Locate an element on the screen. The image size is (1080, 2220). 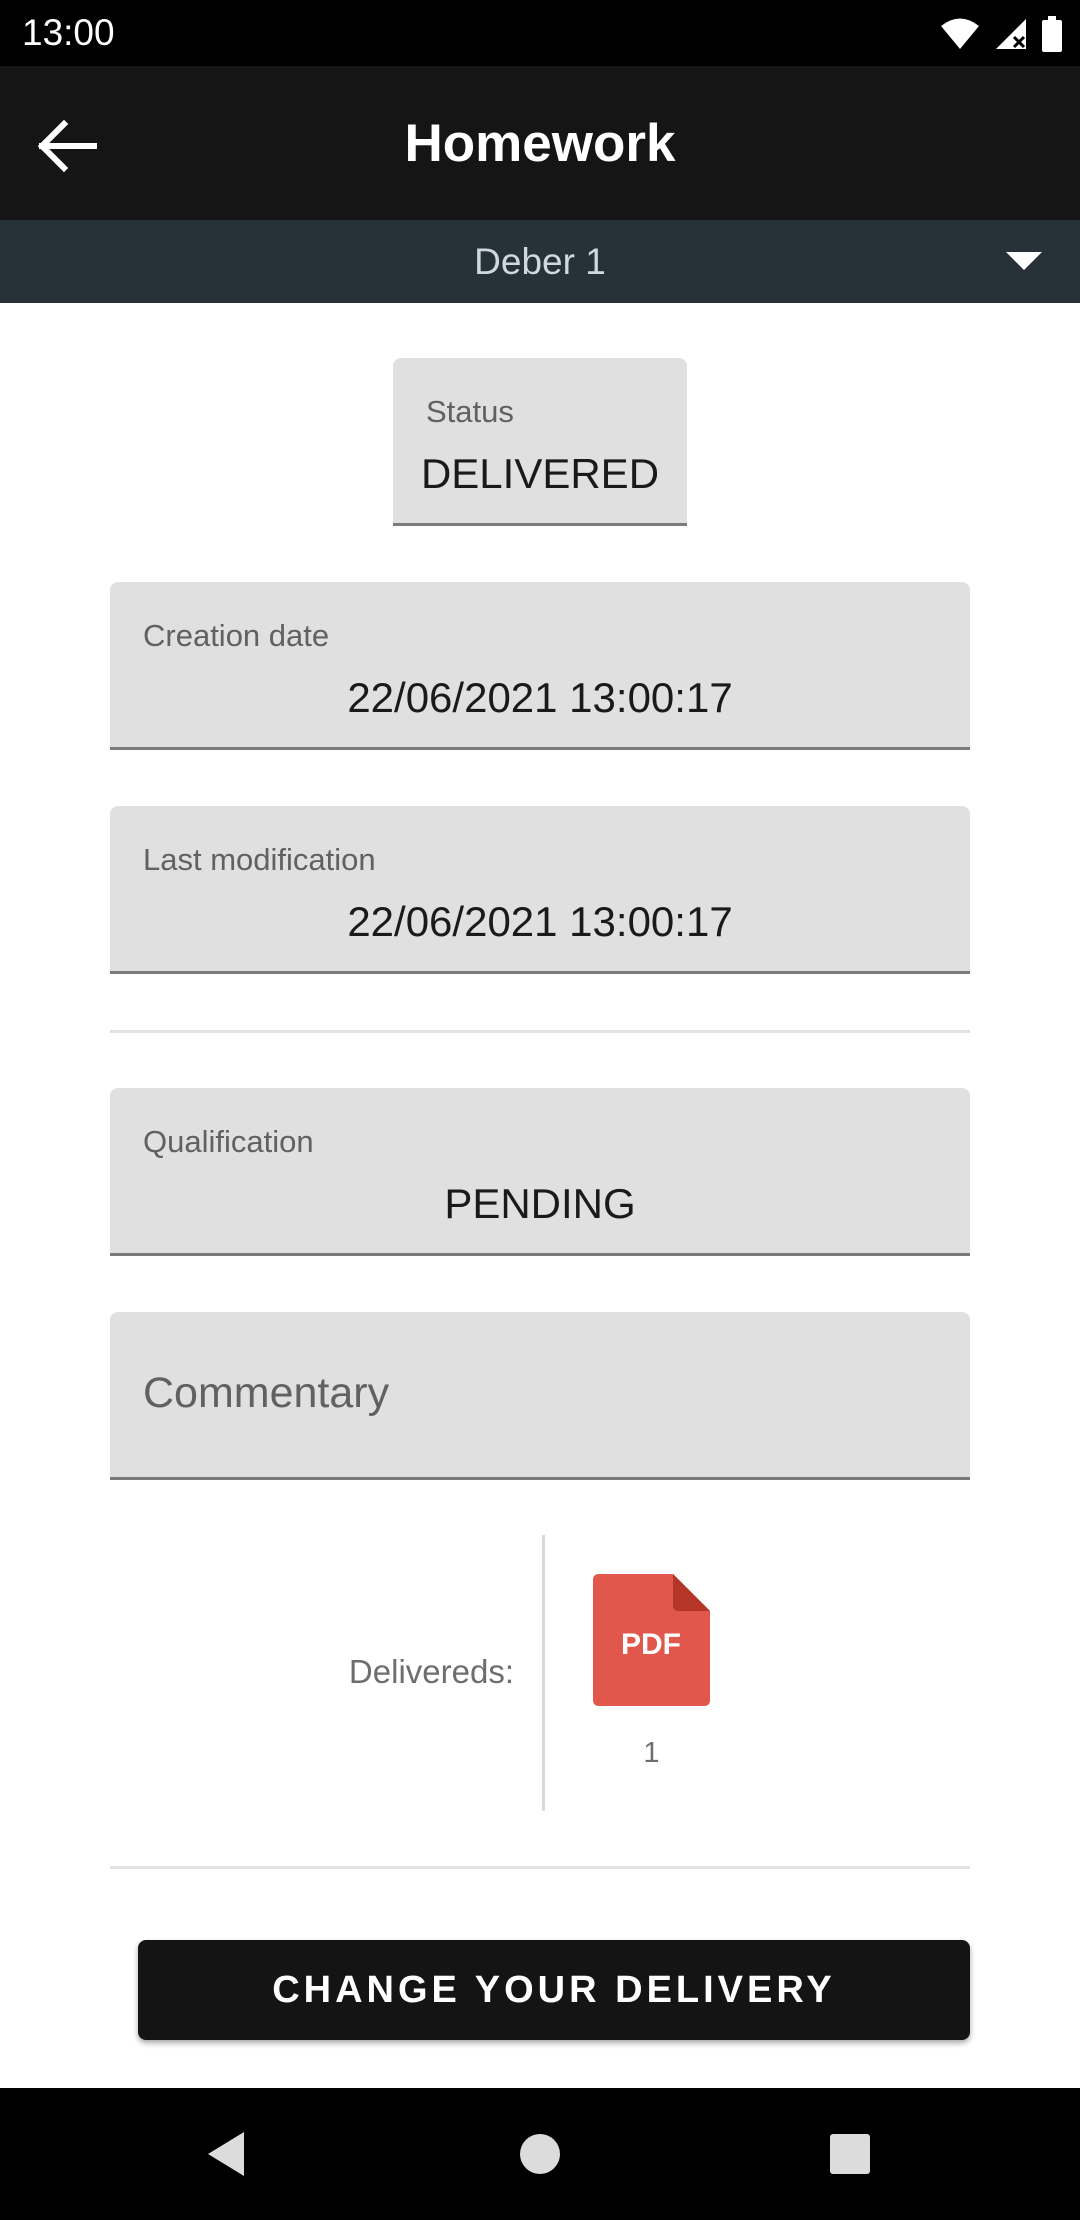
app-bar: Homework is located at coordinates (540, 143).